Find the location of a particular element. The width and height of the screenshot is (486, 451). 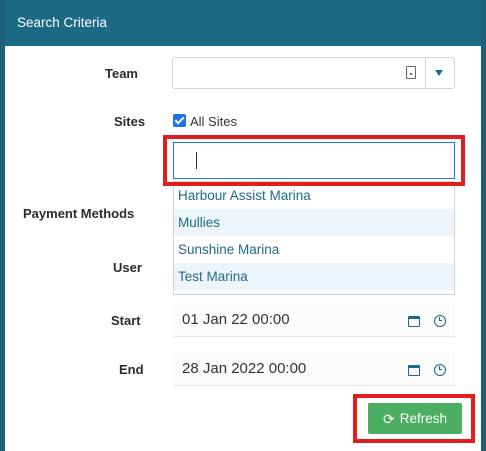

user-label: User is located at coordinates (127, 267).